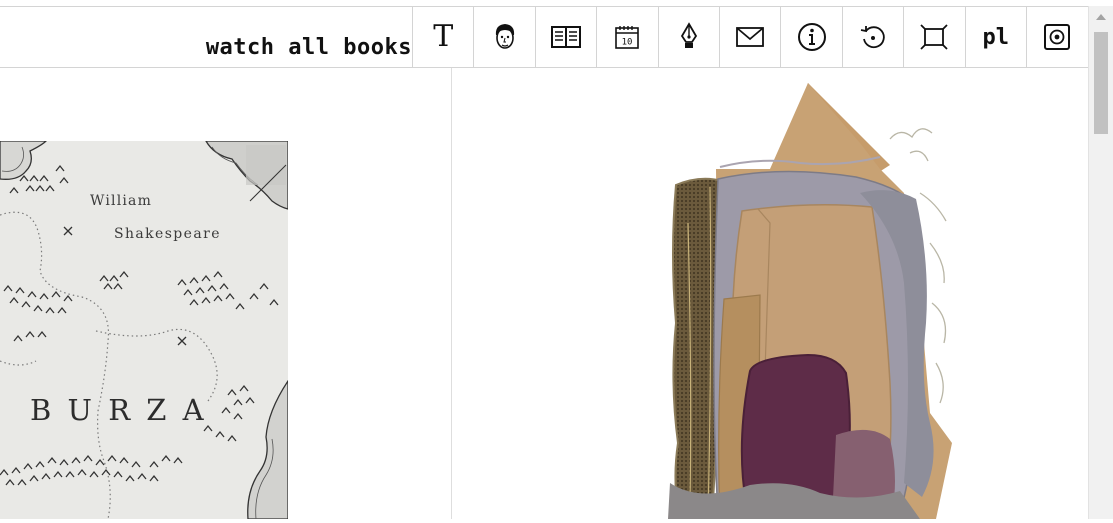  I want to click on text-icon: T, so click(443, 36).